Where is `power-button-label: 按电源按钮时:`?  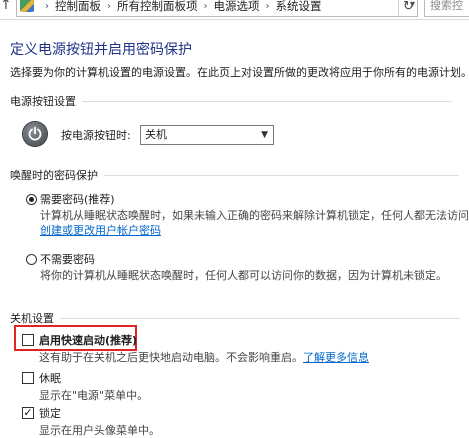 power-button-label: 按电源按钮时: is located at coordinates (96, 135).